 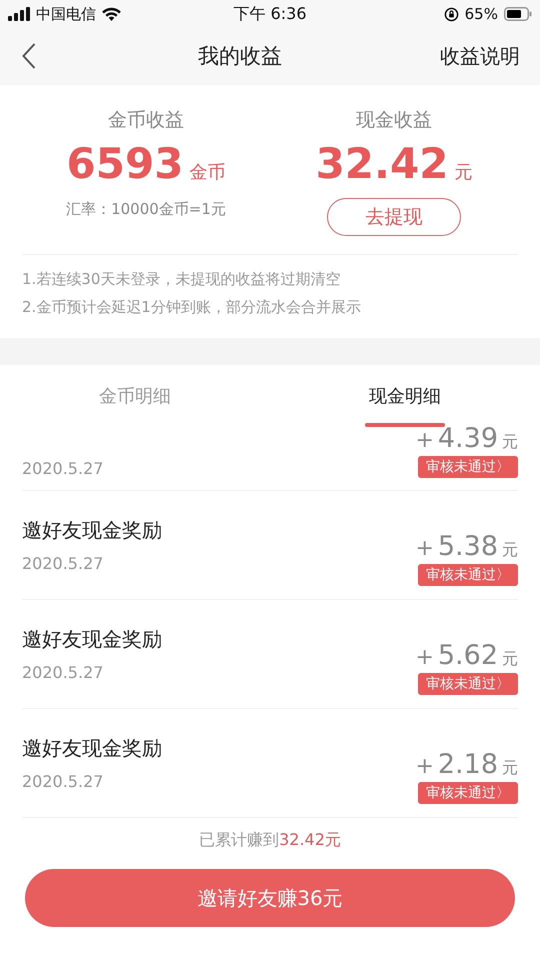 What do you see at coordinates (135, 396) in the screenshot?
I see `tab: 金币明细` at bounding box center [135, 396].